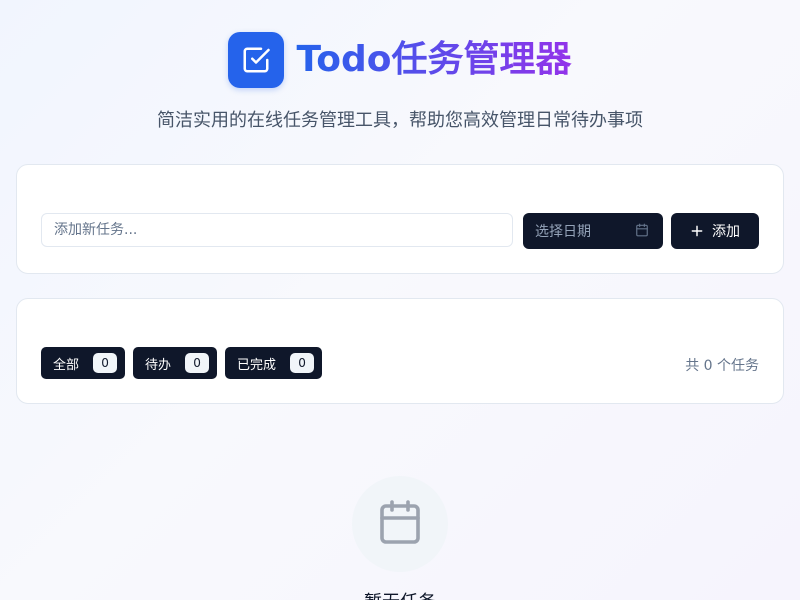 The image size is (800, 600). I want to click on date-picker-label: 选择日期, so click(563, 232).